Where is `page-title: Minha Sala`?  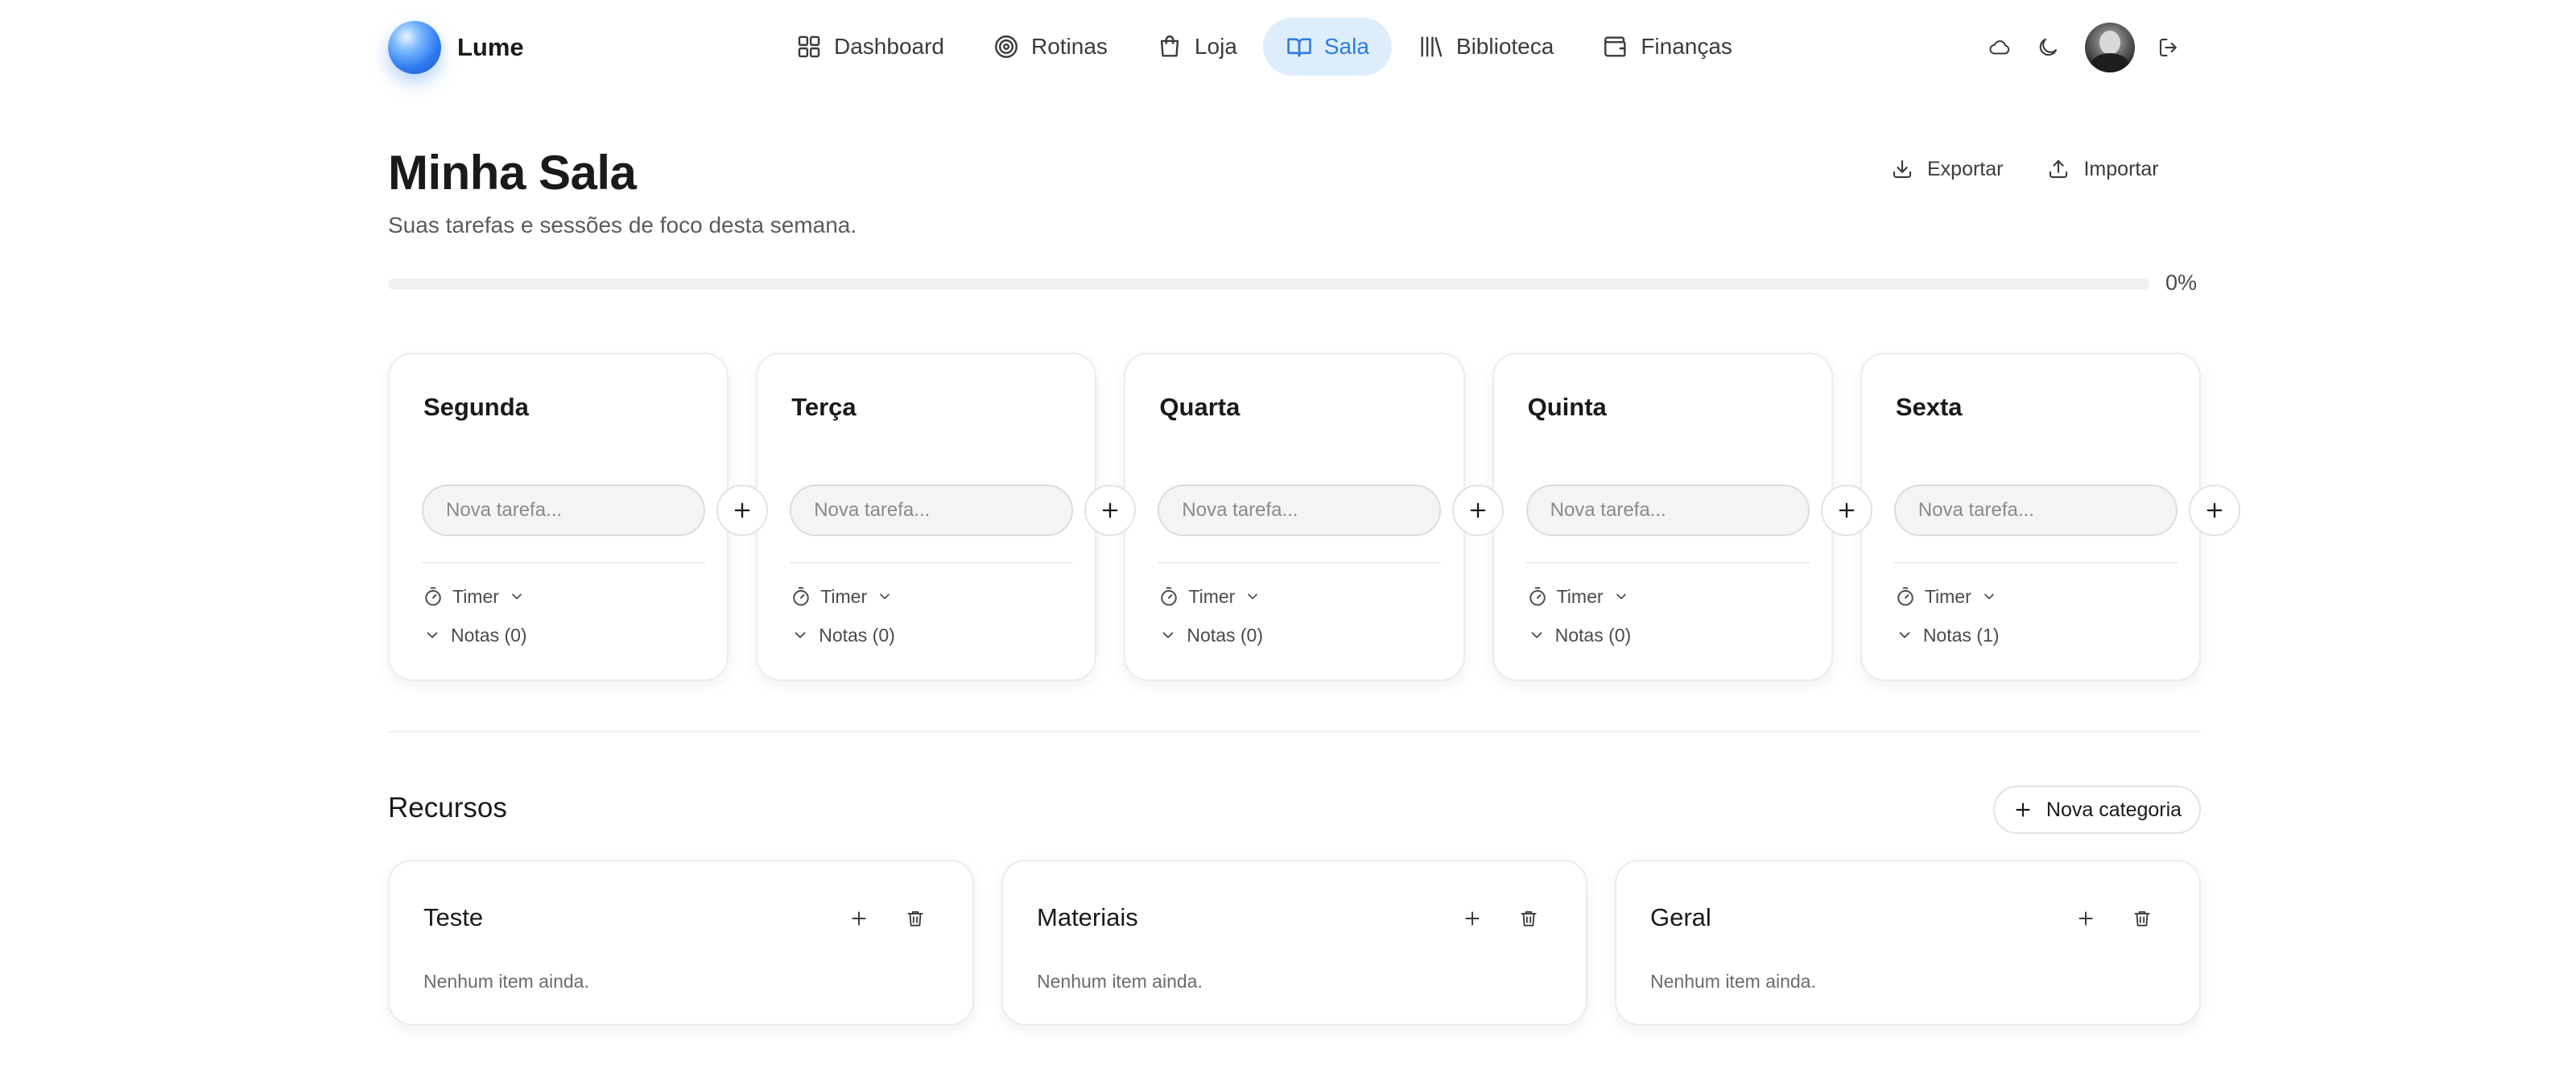 page-title: Minha Sala is located at coordinates (512, 173).